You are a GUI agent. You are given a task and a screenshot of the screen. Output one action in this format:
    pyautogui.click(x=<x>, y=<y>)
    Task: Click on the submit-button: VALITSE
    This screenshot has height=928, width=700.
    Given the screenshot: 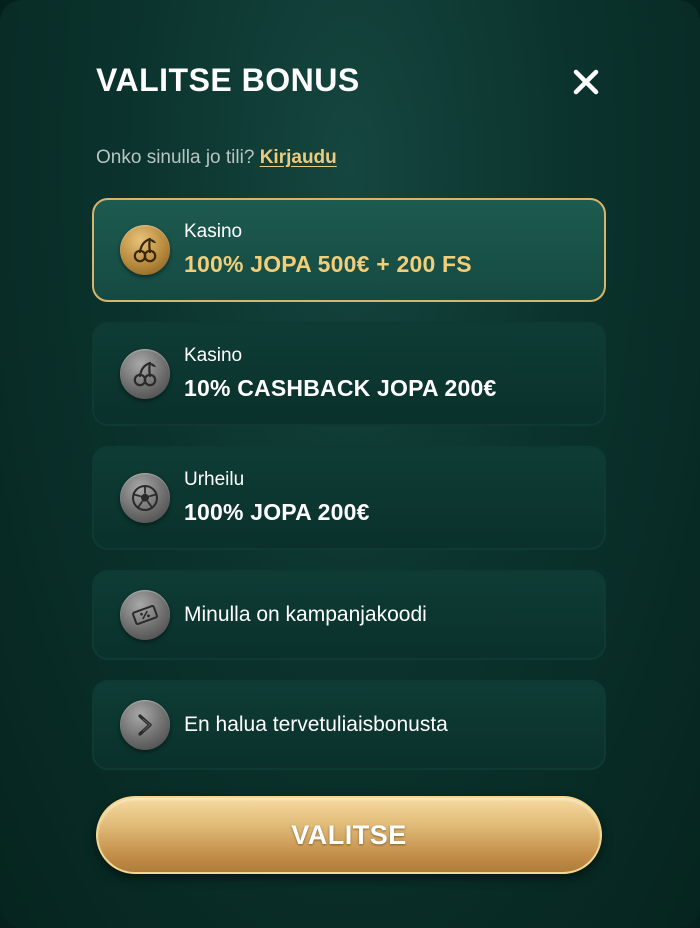 What is the action you would take?
    pyautogui.click(x=349, y=835)
    